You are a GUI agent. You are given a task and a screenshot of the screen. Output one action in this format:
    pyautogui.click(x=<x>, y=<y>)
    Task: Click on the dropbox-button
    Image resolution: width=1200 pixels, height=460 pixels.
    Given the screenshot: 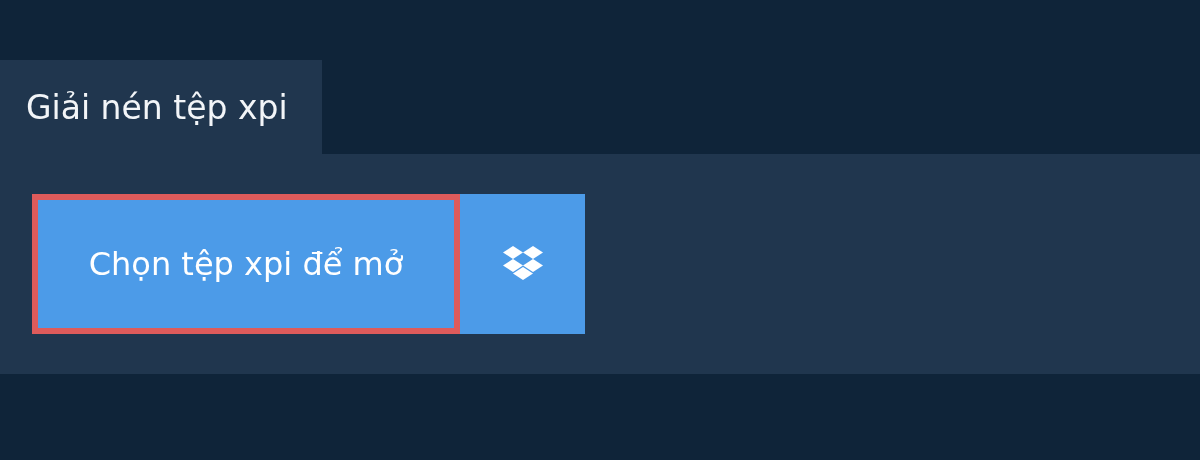 What is the action you would take?
    pyautogui.click(x=522, y=264)
    